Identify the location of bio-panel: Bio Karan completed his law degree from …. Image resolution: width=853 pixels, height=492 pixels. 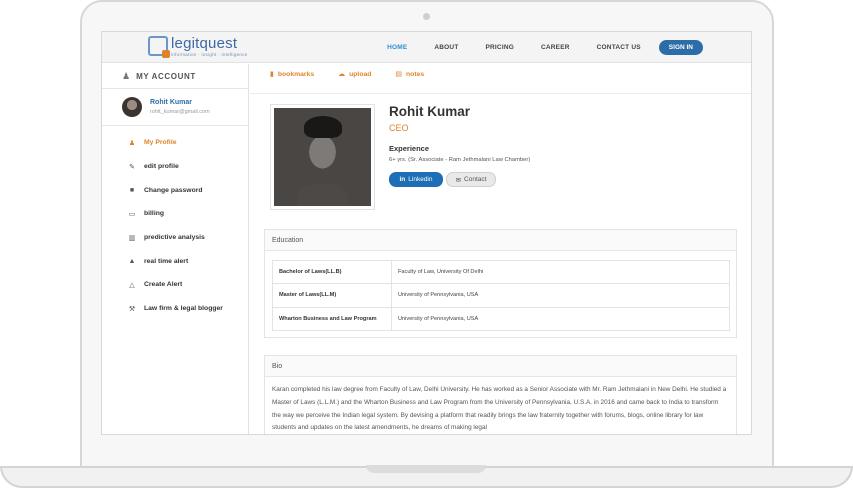
(500, 394).